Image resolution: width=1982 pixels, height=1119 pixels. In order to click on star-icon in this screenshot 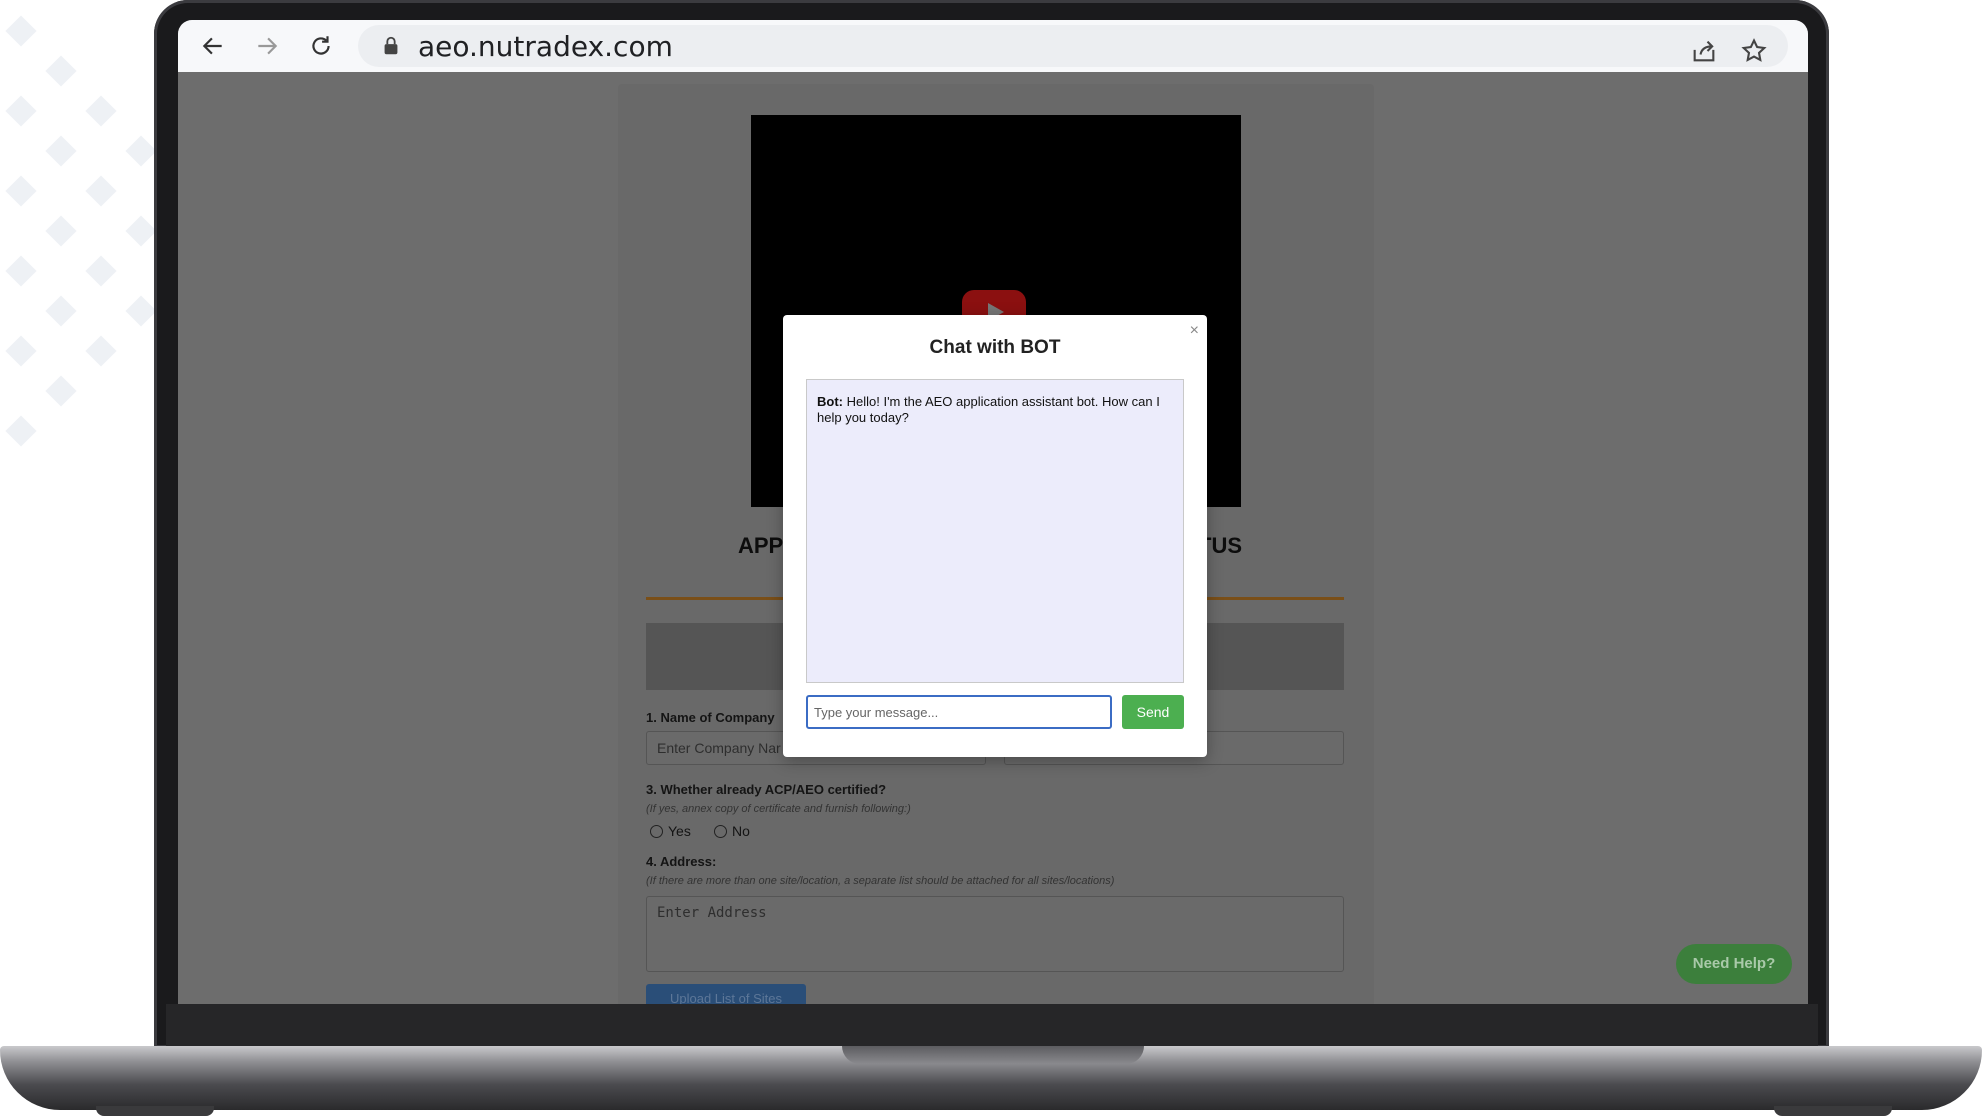, I will do `click(1754, 51)`.